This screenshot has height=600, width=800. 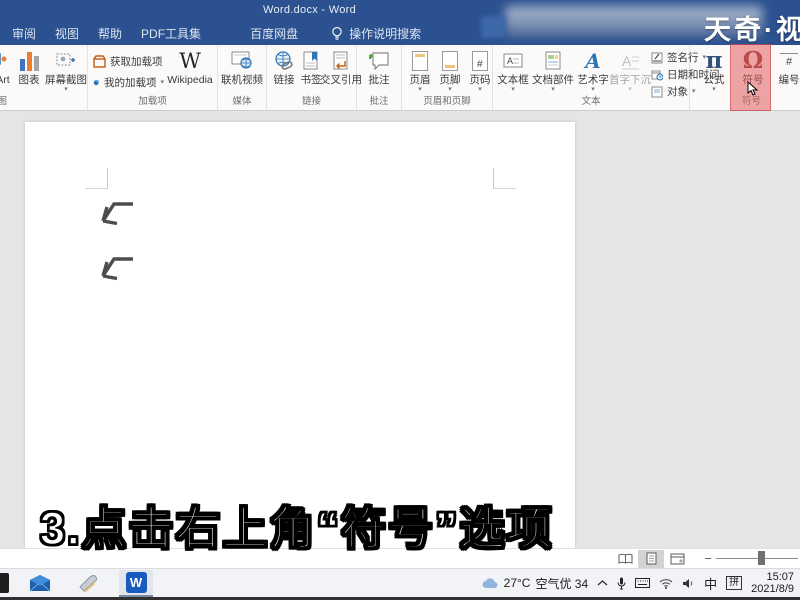 I want to click on ribbon-button-page-number: 页码 ▾, so click(x=480, y=70).